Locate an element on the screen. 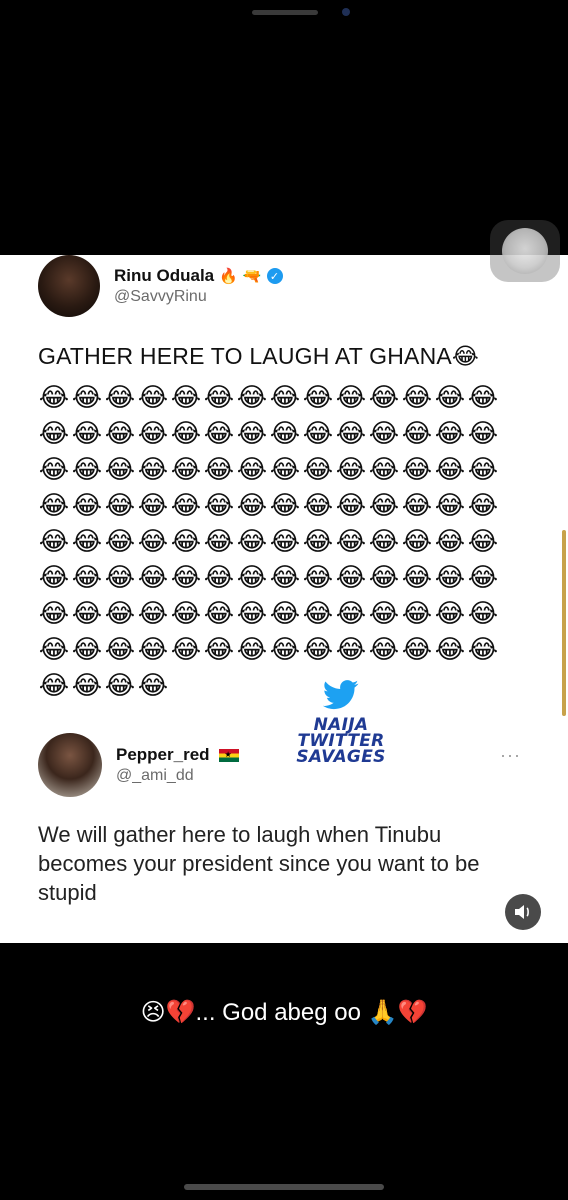 The height and width of the screenshot is (1200, 568). assistive-touch-icon is located at coordinates (525, 251).